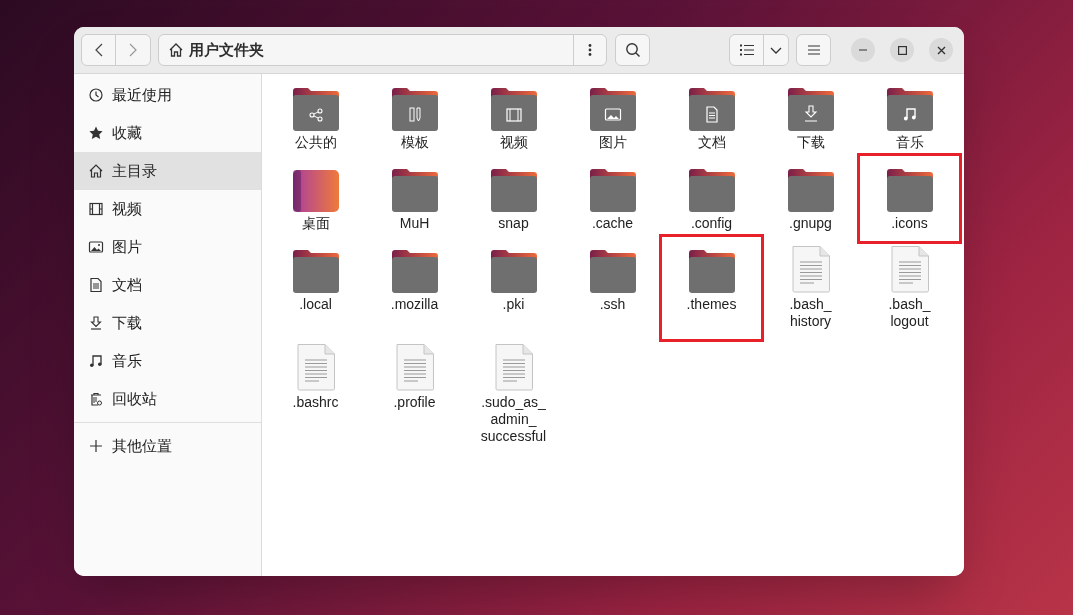  I want to click on file-name: .profile, so click(414, 402).